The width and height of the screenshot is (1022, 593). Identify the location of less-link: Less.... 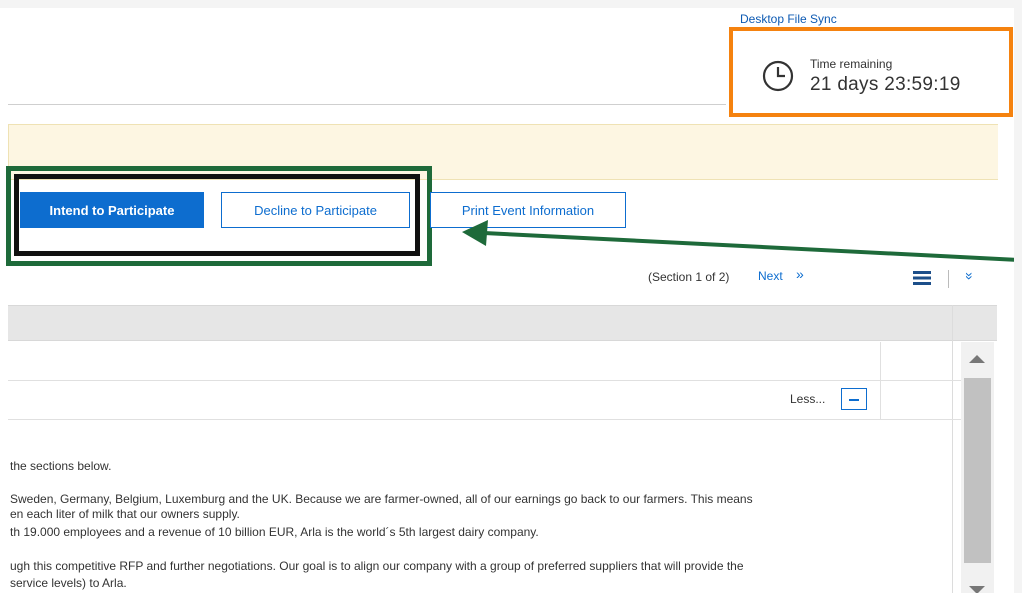
(807, 399).